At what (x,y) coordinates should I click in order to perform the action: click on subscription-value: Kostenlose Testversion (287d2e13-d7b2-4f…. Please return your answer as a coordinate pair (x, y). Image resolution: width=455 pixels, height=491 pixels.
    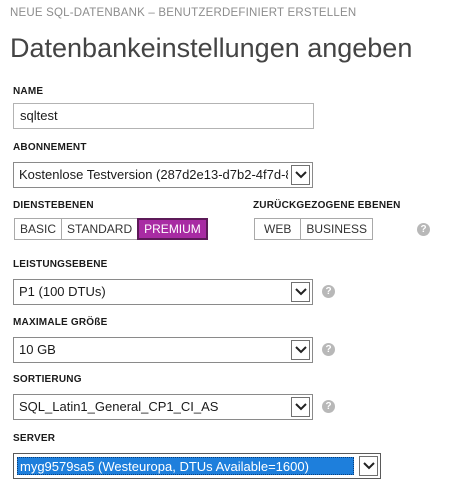
    Looking at the image, I should click on (153, 174).